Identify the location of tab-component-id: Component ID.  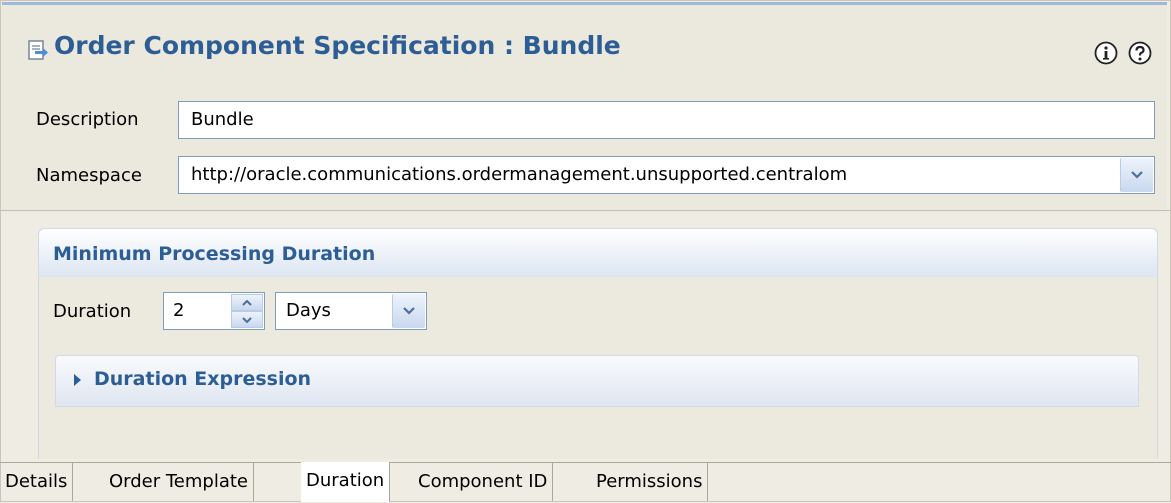
(483, 482).